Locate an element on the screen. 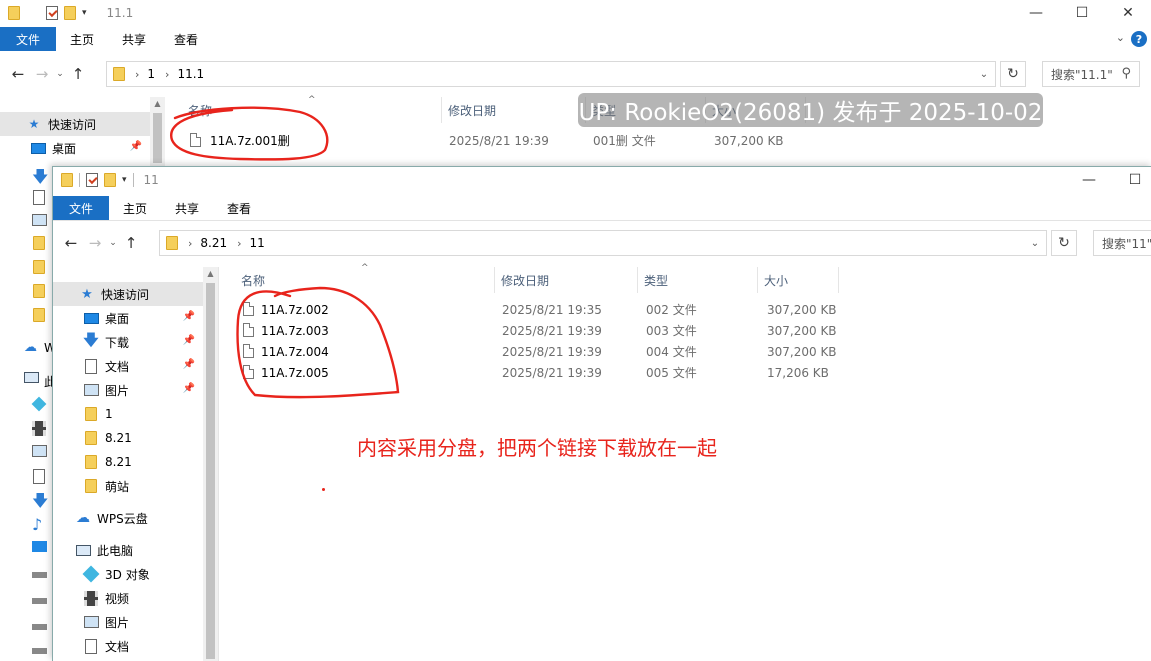 The image size is (1151, 661). file-name: 11A.7z.001删 is located at coordinates (250, 141).